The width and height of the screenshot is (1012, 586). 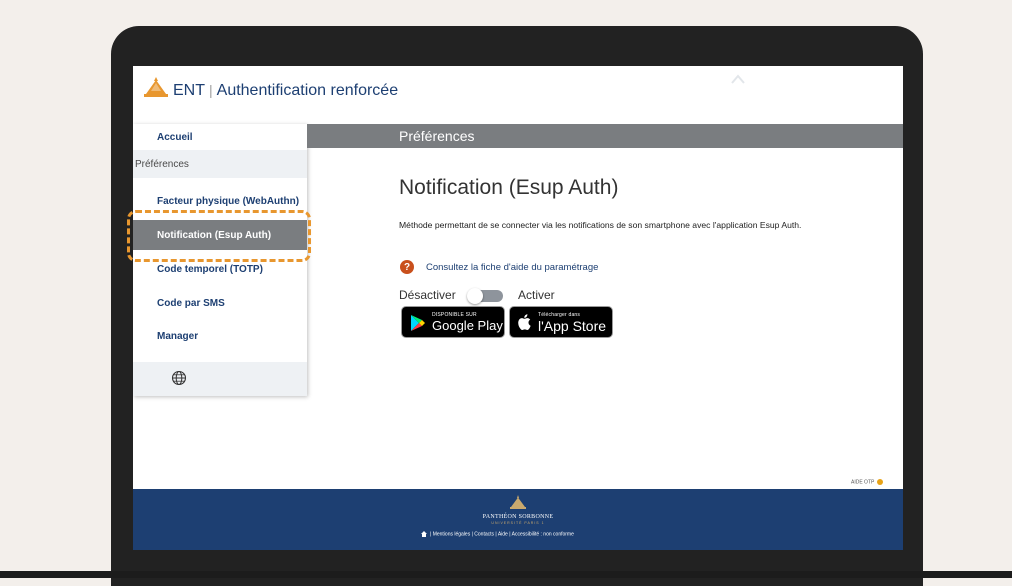 What do you see at coordinates (512, 267) in the screenshot?
I see `help-link: Consultez la fiche d'aide du paramétrage` at bounding box center [512, 267].